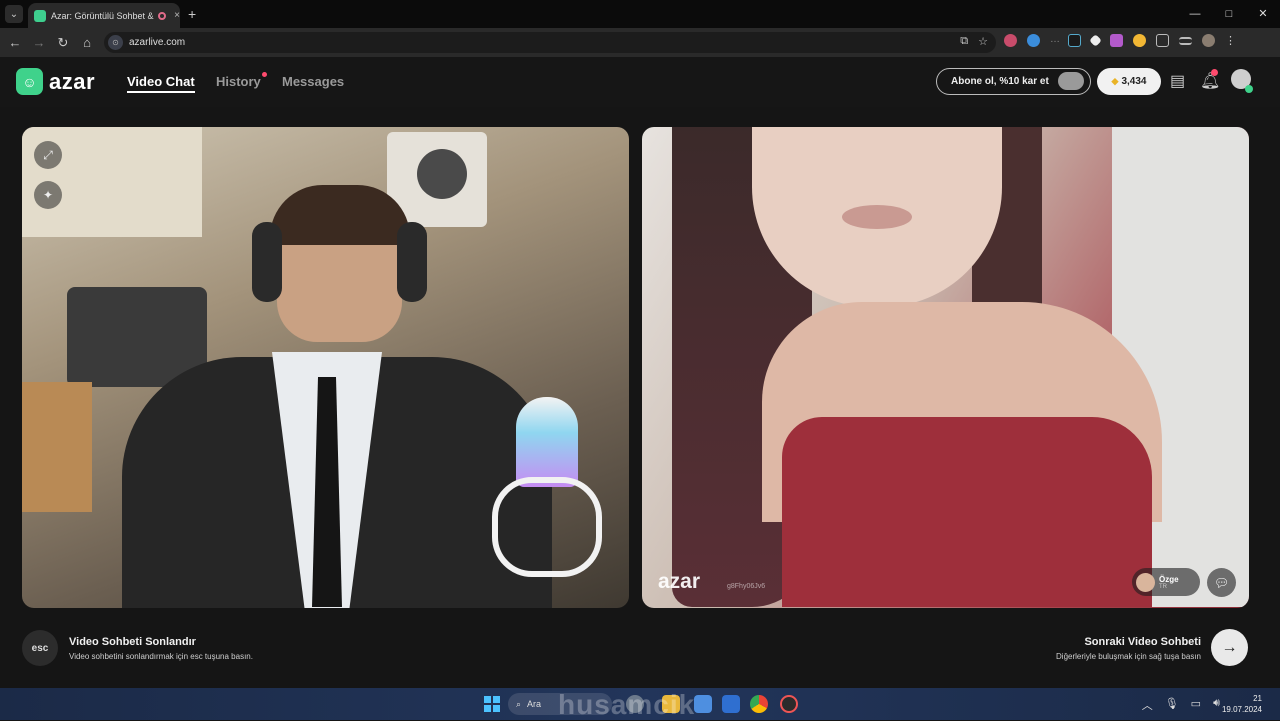 This screenshot has width=1280, height=721. Describe the element at coordinates (1216, 705) in the screenshot. I see `volume-icon: 🔊︎` at that location.